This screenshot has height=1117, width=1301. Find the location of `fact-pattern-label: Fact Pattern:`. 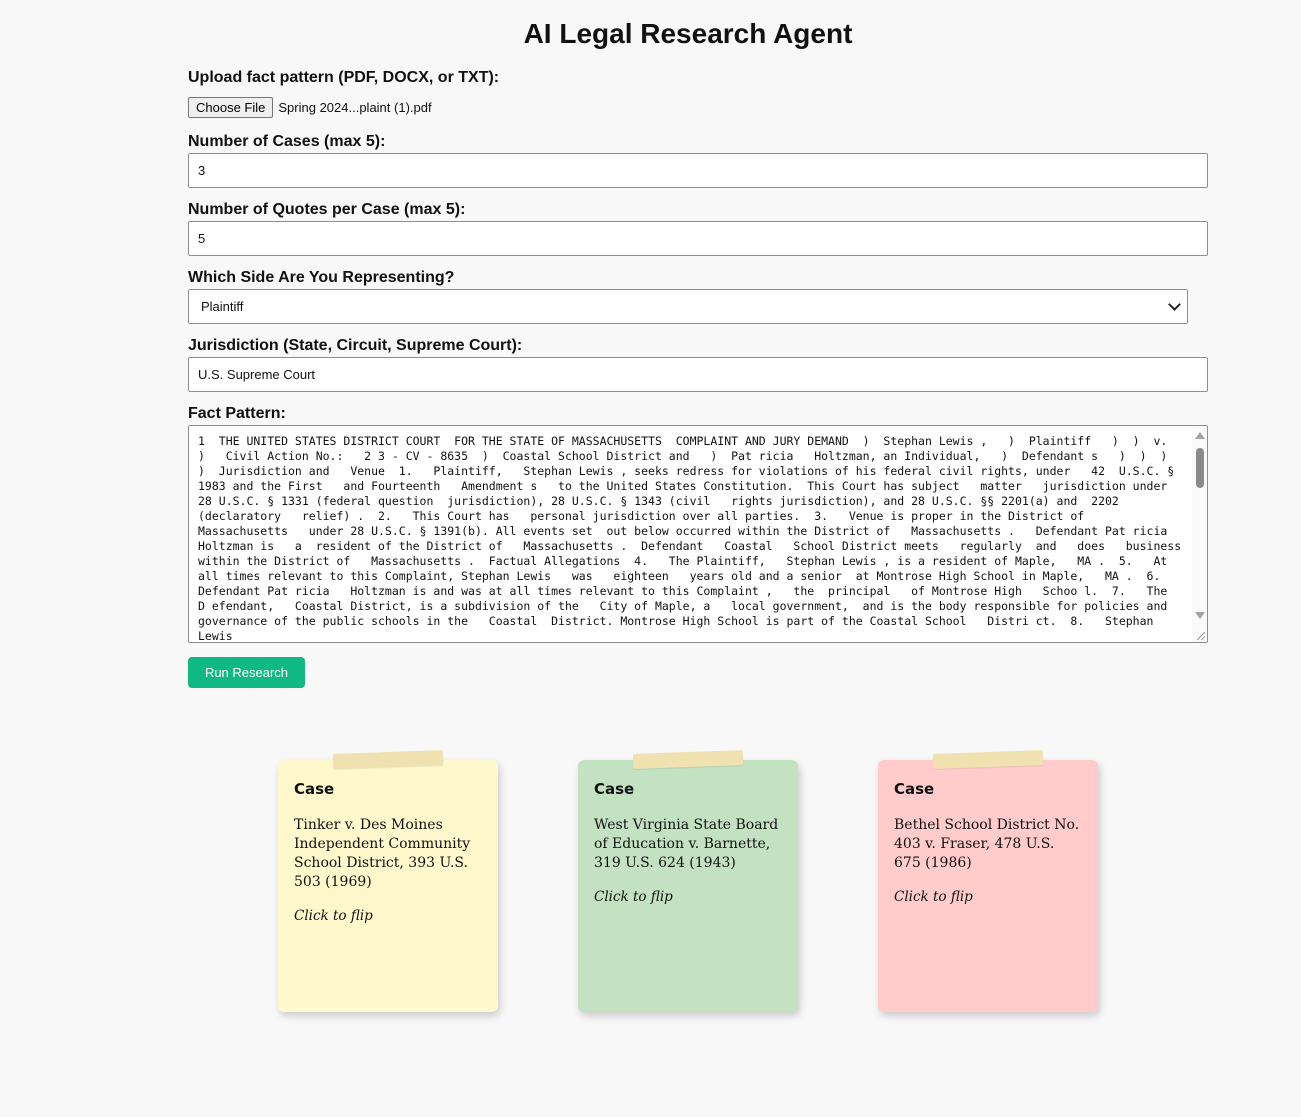

fact-pattern-label: Fact Pattern: is located at coordinates (237, 413).